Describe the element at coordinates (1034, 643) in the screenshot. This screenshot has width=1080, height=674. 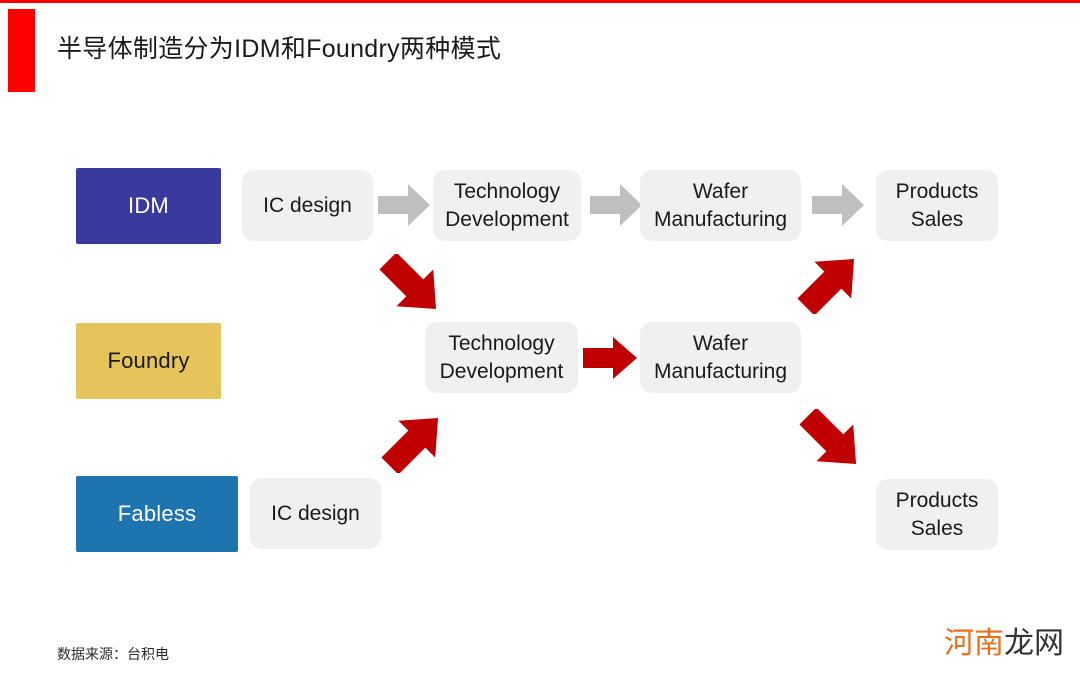
I see `watermark-part-2: 龙网` at that location.